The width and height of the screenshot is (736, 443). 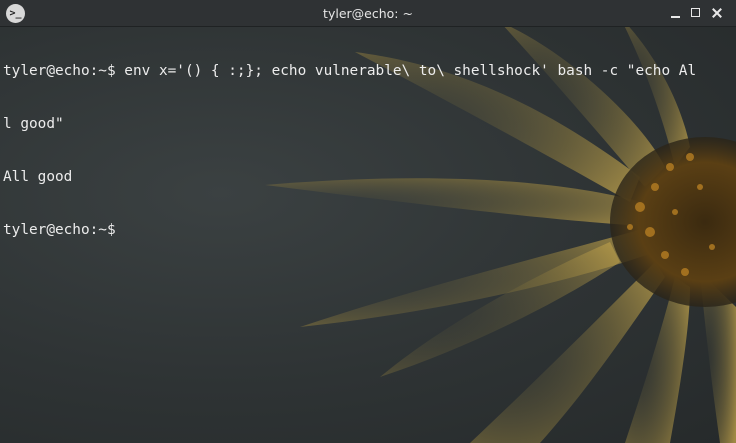 I want to click on title-bar: >_ tyler@echo: ~, so click(x=368, y=13).